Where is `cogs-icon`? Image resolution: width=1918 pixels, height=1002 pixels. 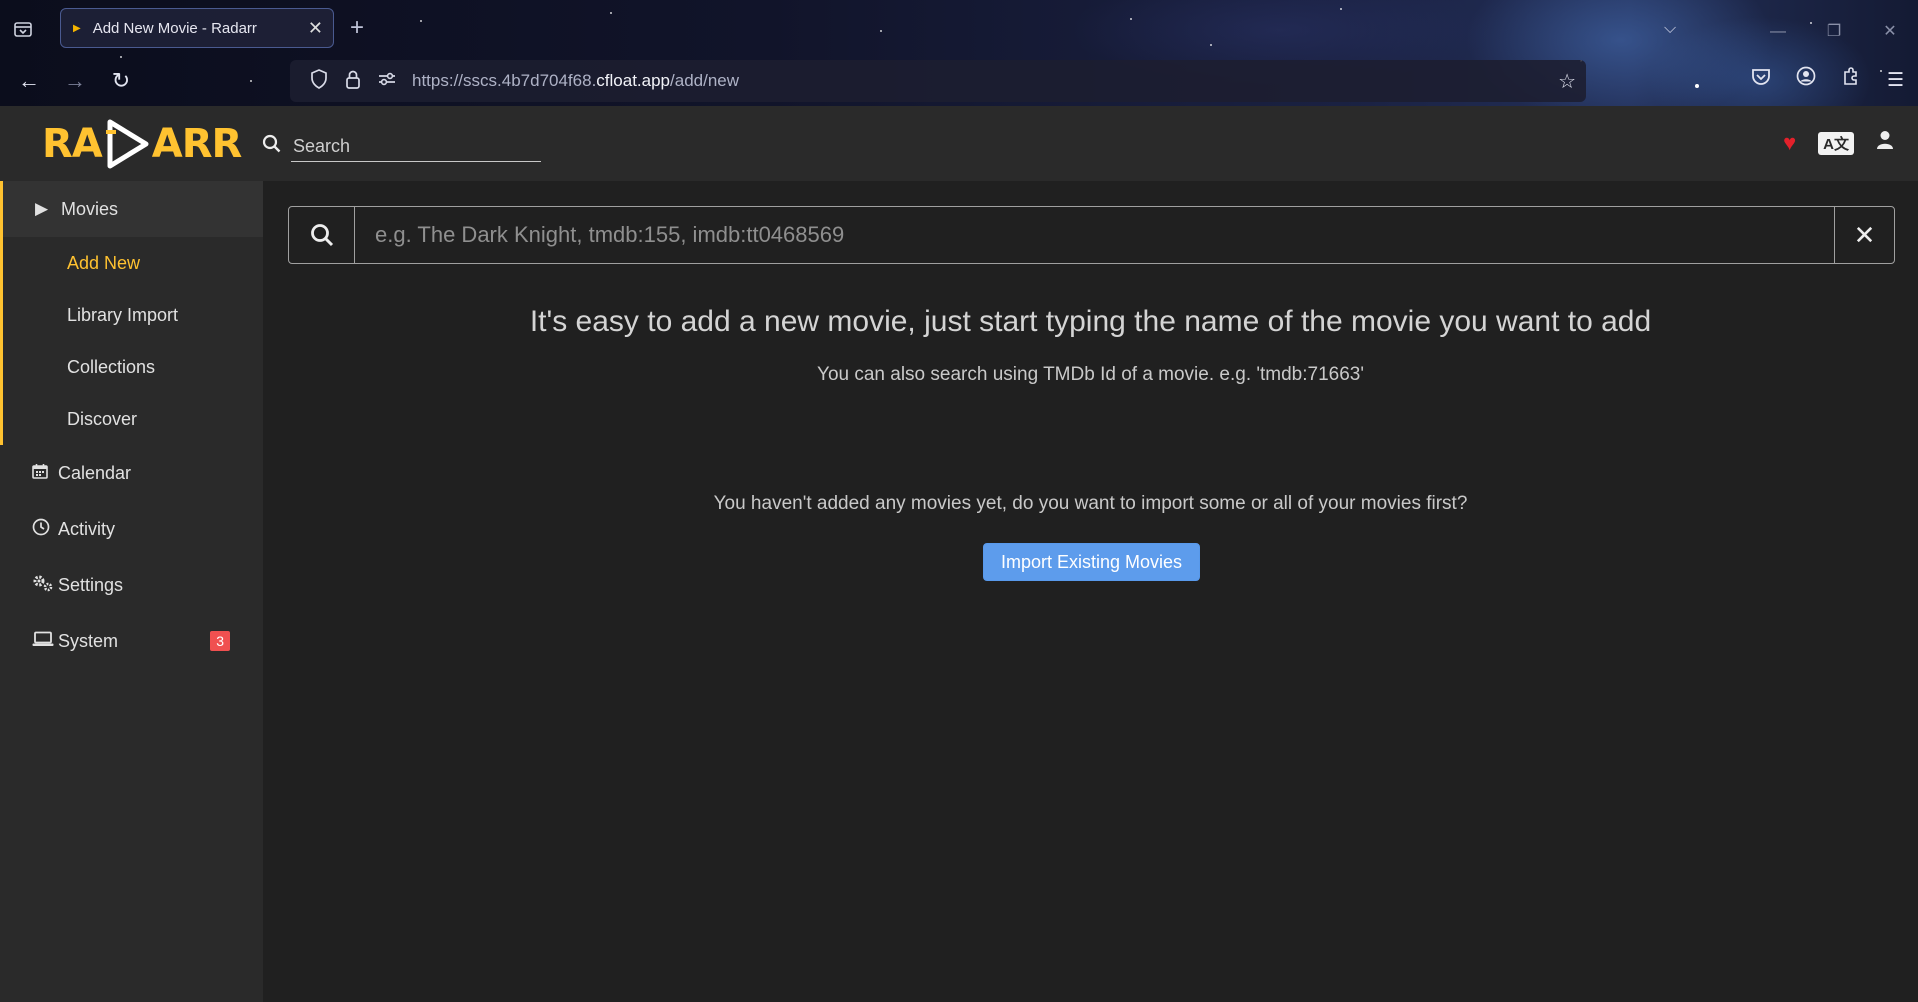 cogs-icon is located at coordinates (45, 585).